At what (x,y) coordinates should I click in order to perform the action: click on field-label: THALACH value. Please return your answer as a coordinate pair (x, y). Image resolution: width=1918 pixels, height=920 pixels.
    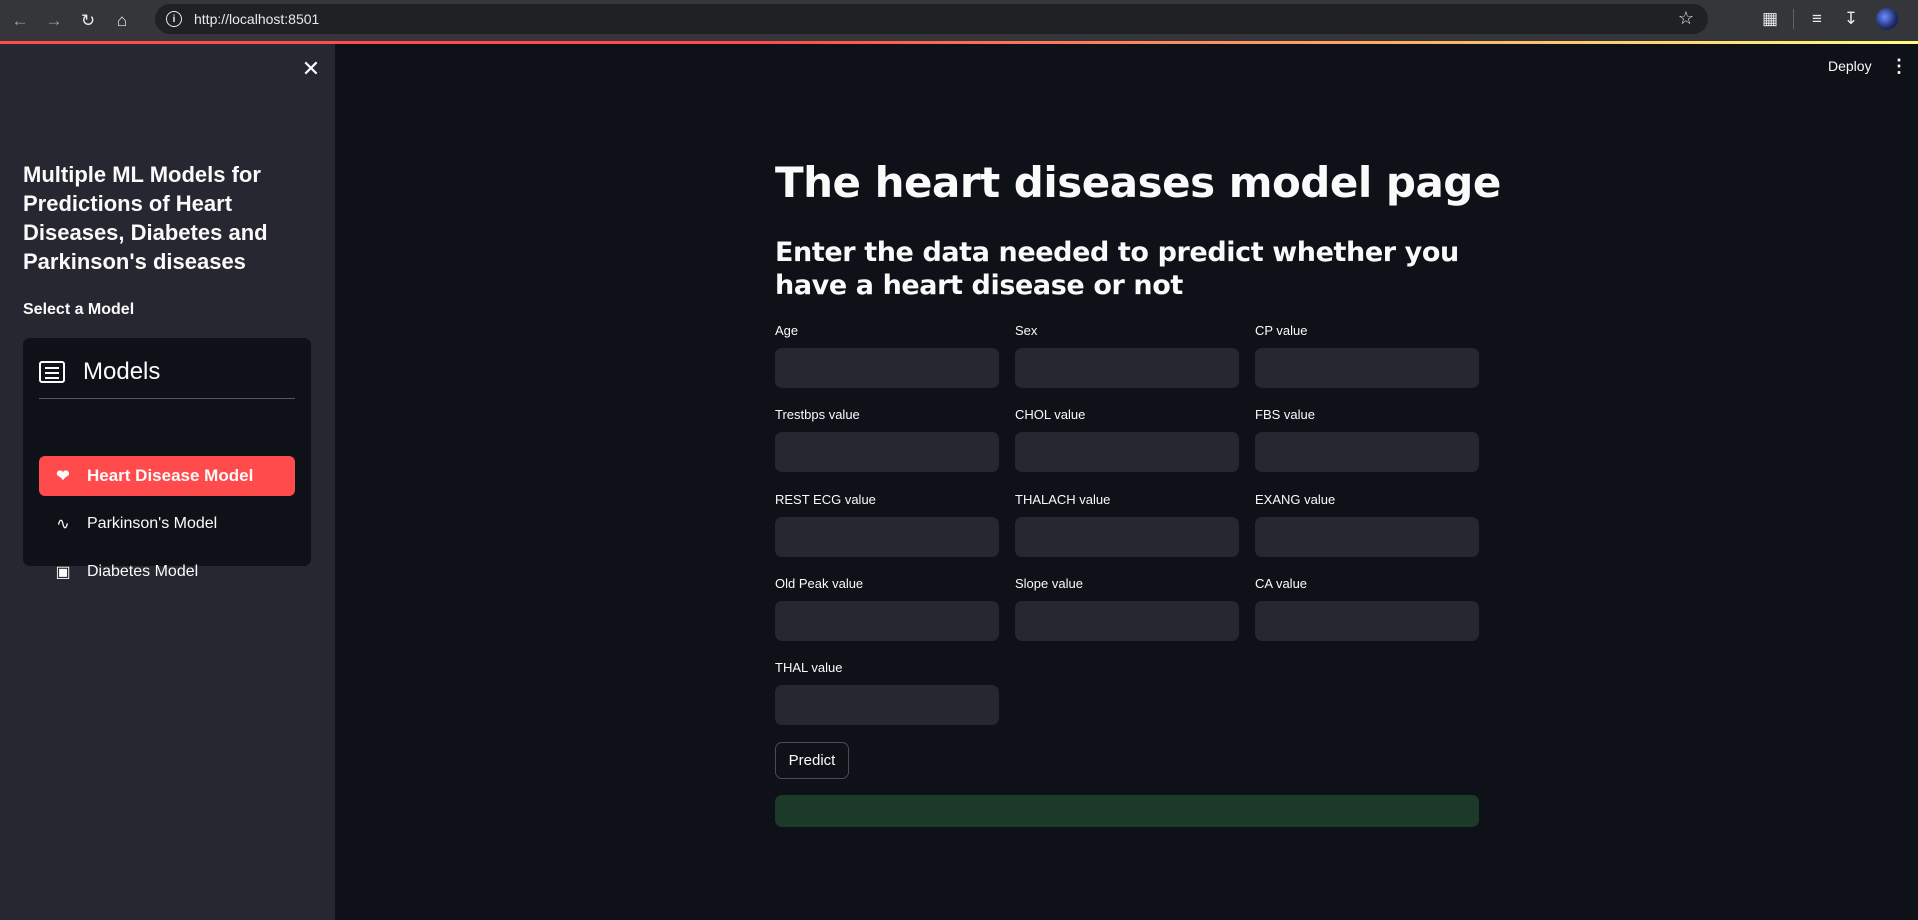
    Looking at the image, I should click on (1063, 499).